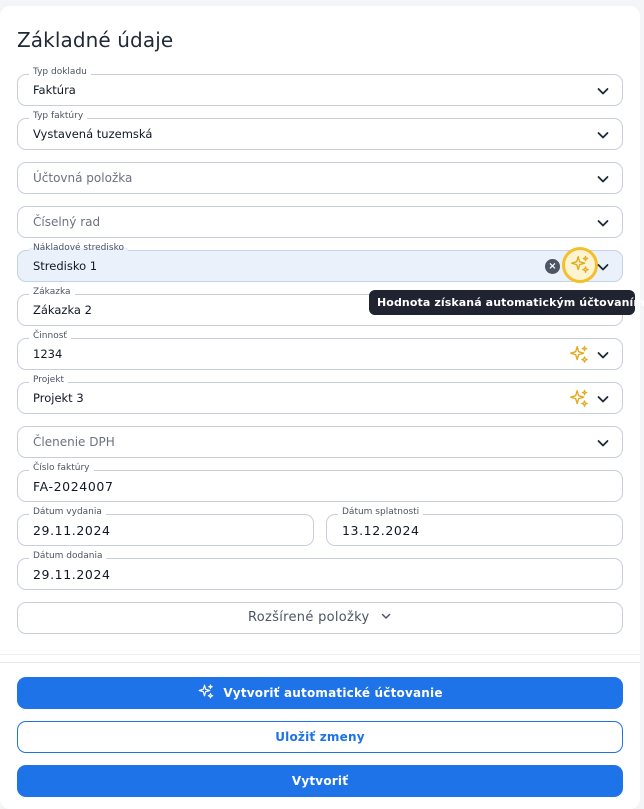 This screenshot has width=644, height=809. Describe the element at coordinates (320, 482) in the screenshot. I see `invoice-number-input: Číslo faktúry FA-2024007` at that location.